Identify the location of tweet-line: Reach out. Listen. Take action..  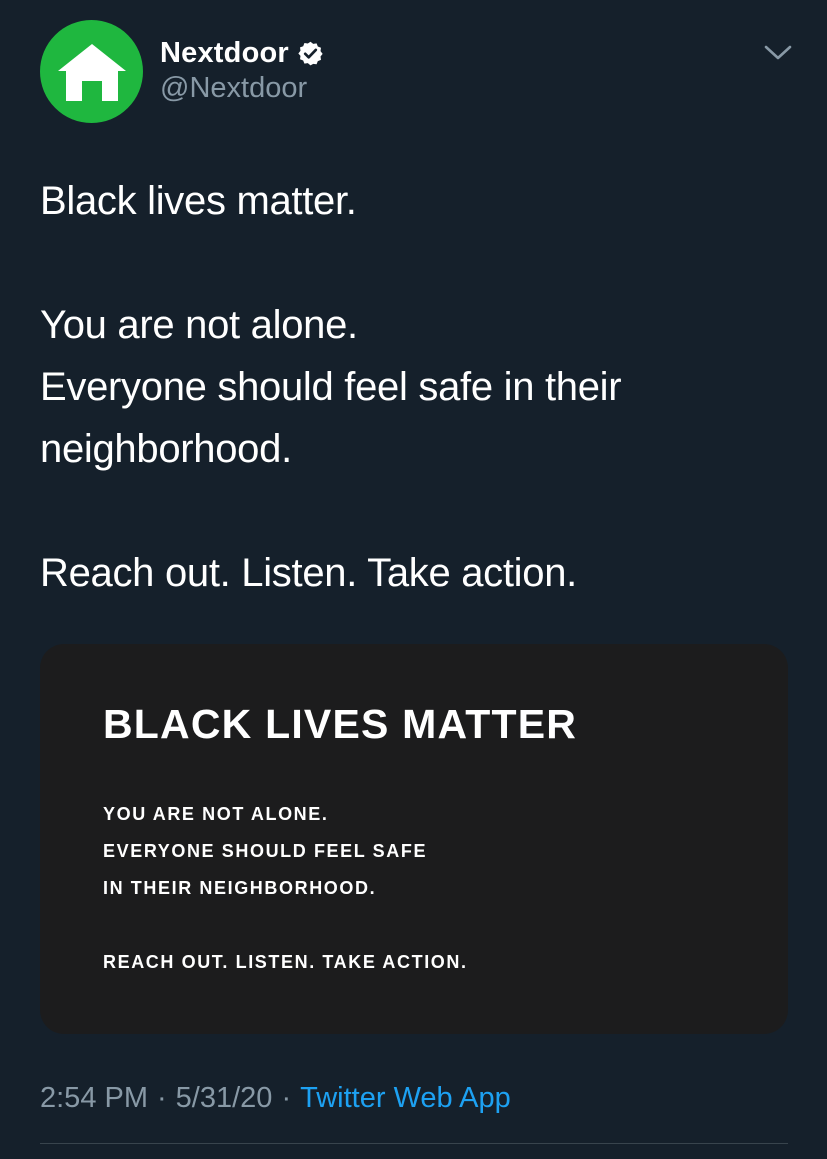
(308, 573).